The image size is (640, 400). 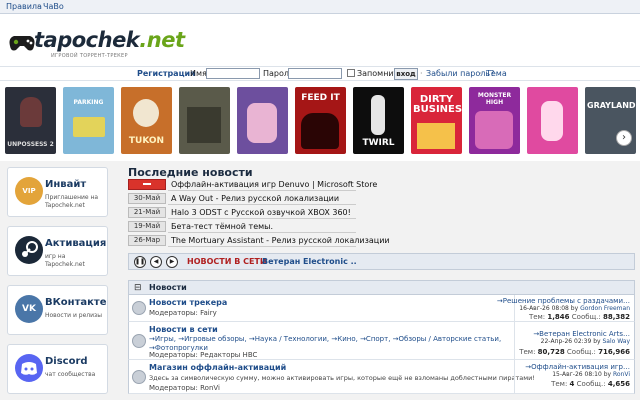 What do you see at coordinates (57, 251) in the screenshot?
I see `activation-tile: Активация игр на Tapochek.net` at bounding box center [57, 251].